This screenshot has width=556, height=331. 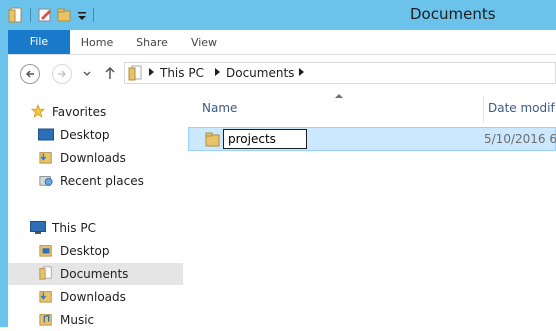 What do you see at coordinates (110, 73) in the screenshot?
I see `up-arrow-icon` at bounding box center [110, 73].